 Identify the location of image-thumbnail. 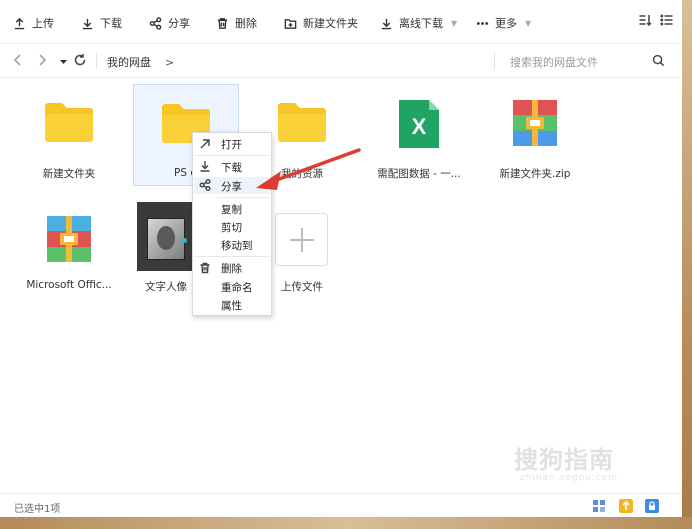
(164, 236).